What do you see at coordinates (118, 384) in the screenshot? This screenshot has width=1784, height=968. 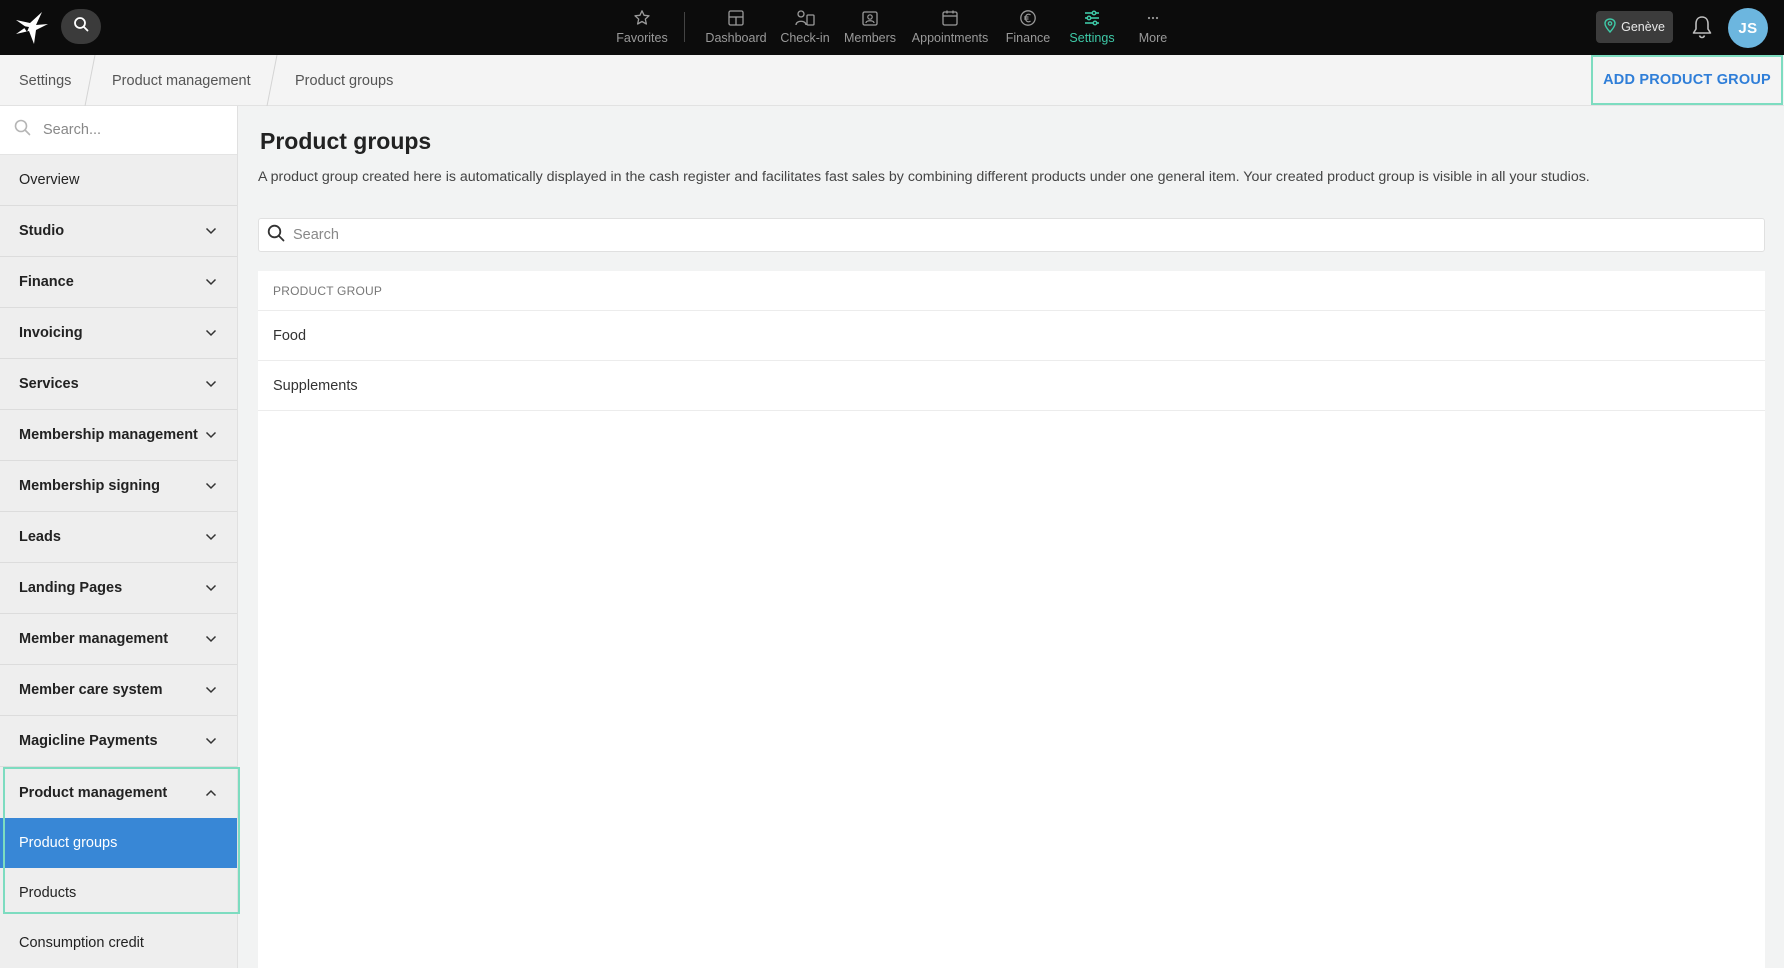 I see `sidebar-item-services: Services` at bounding box center [118, 384].